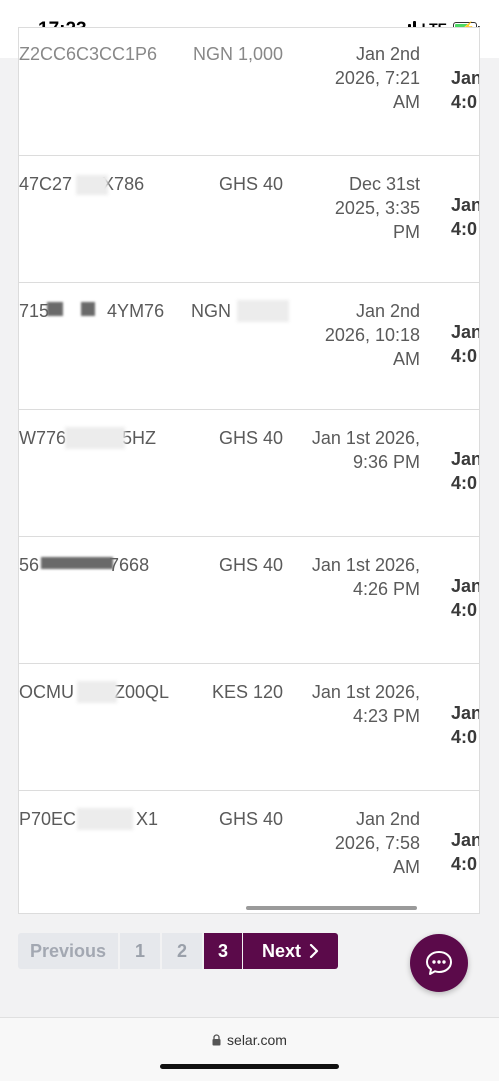 The height and width of the screenshot is (1081, 499). I want to click on browser-address-bar: selar.com, so click(249, 1049).